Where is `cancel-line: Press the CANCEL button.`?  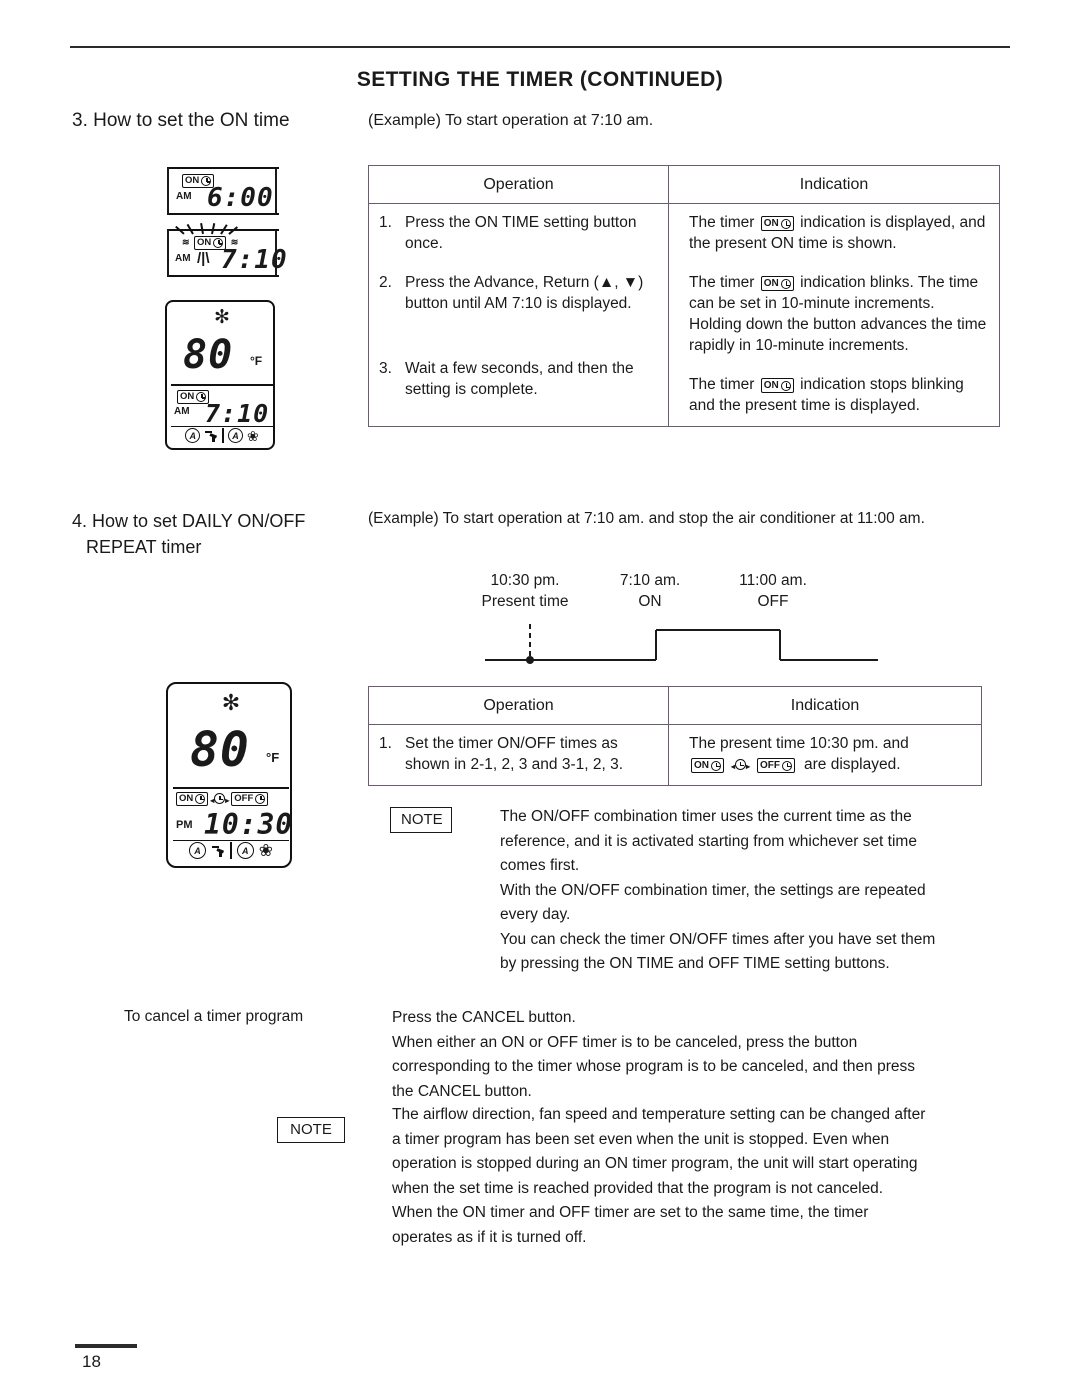
cancel-line: Press the CANCEL button. is located at coordinates (484, 1017).